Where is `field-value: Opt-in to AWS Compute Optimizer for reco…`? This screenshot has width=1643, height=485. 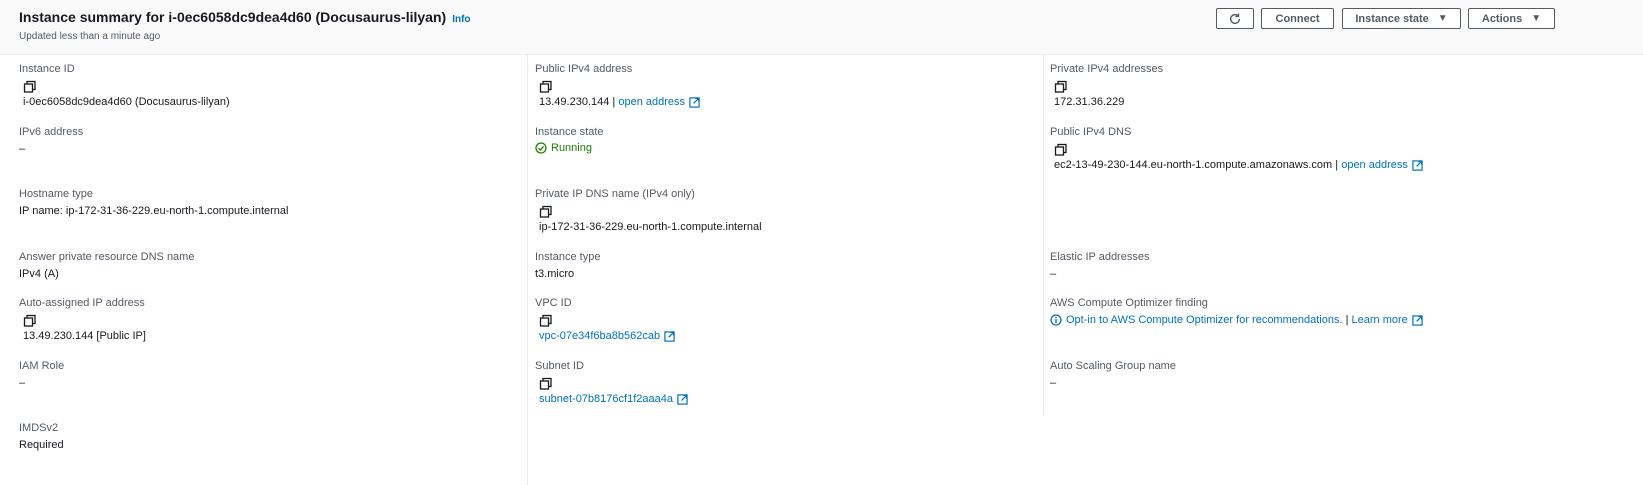
field-value: Opt-in to AWS Compute Optimizer for reco… is located at coordinates (1236, 320).